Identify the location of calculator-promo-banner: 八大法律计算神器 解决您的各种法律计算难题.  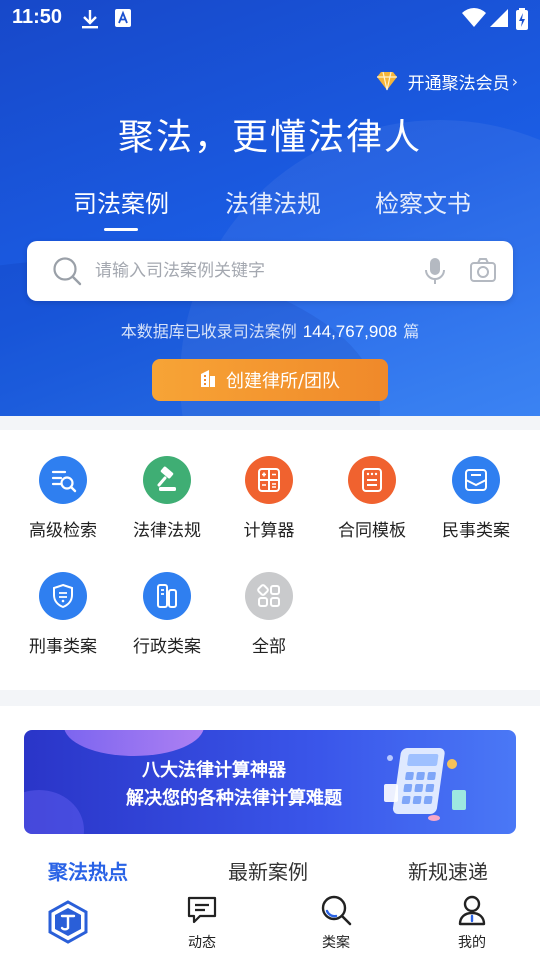
(270, 782).